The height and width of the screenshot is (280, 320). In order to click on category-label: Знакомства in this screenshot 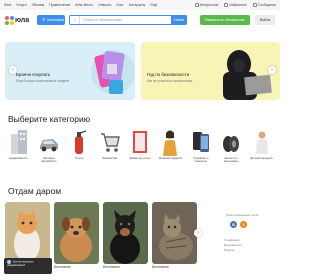, I will do `click(109, 158)`.